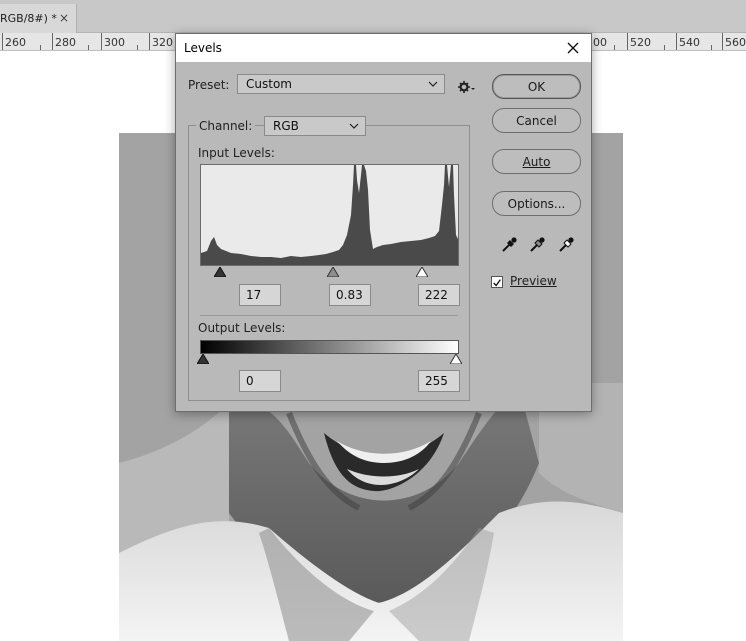 The image size is (746, 641). I want to click on output-white-slider, so click(456, 359).